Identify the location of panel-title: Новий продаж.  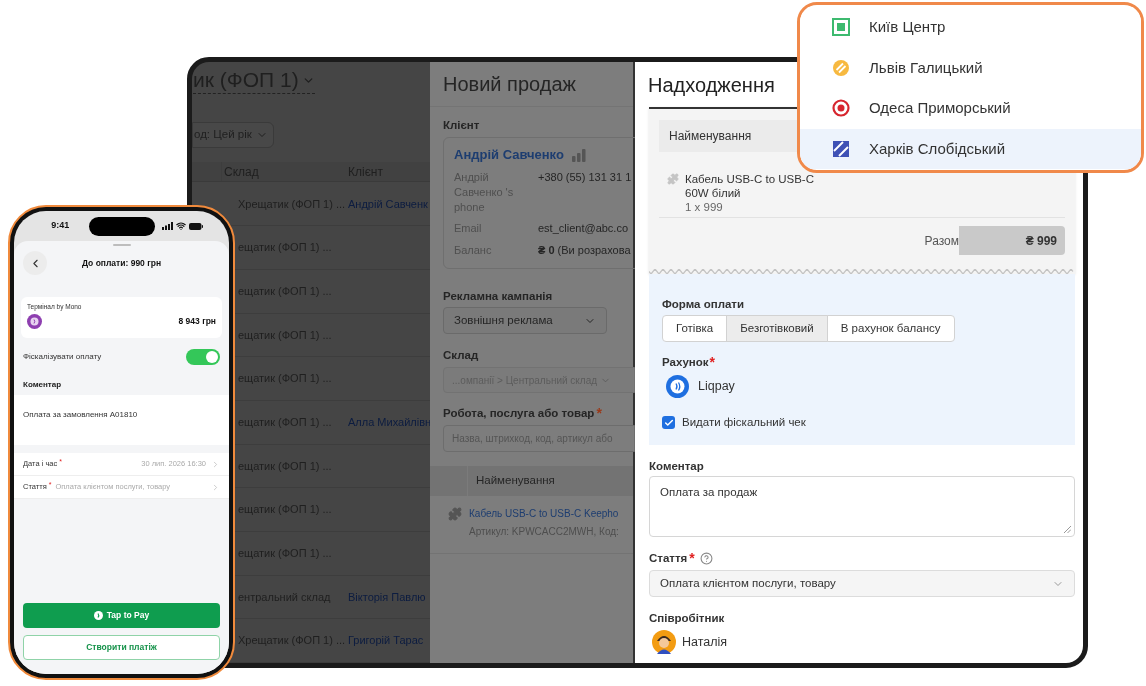
(509, 84).